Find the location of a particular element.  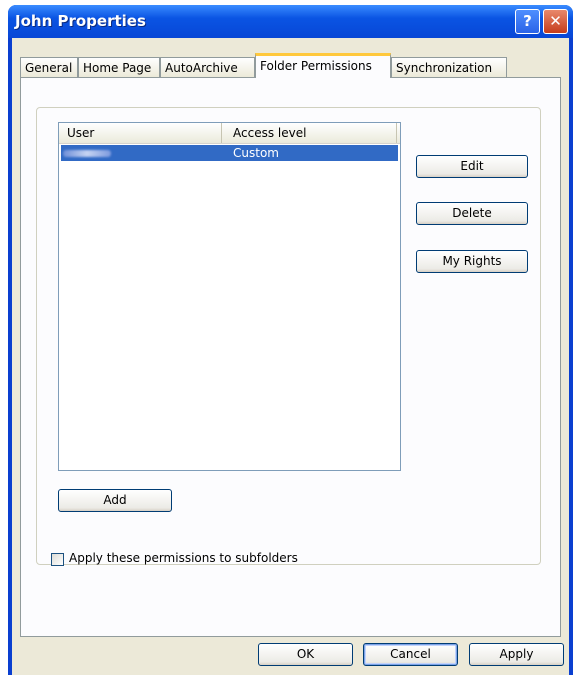

apply-button: Apply is located at coordinates (516, 654).